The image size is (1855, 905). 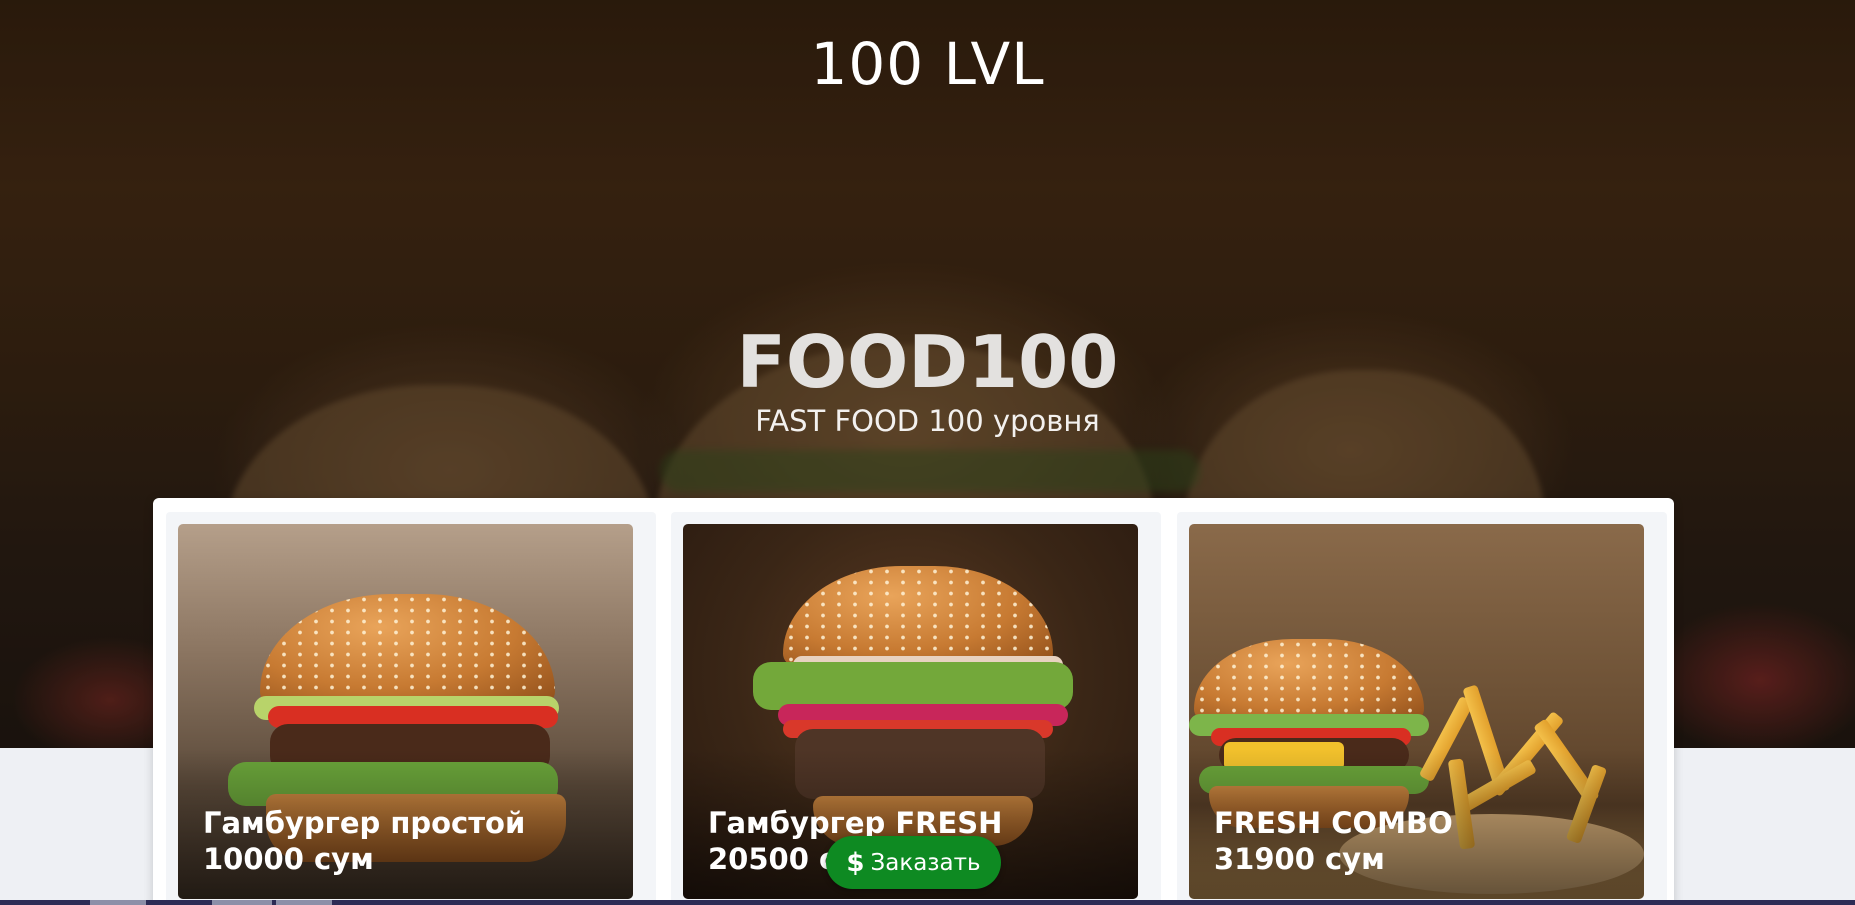 What do you see at coordinates (1299, 859) in the screenshot?
I see `product-price: 31900 сум` at bounding box center [1299, 859].